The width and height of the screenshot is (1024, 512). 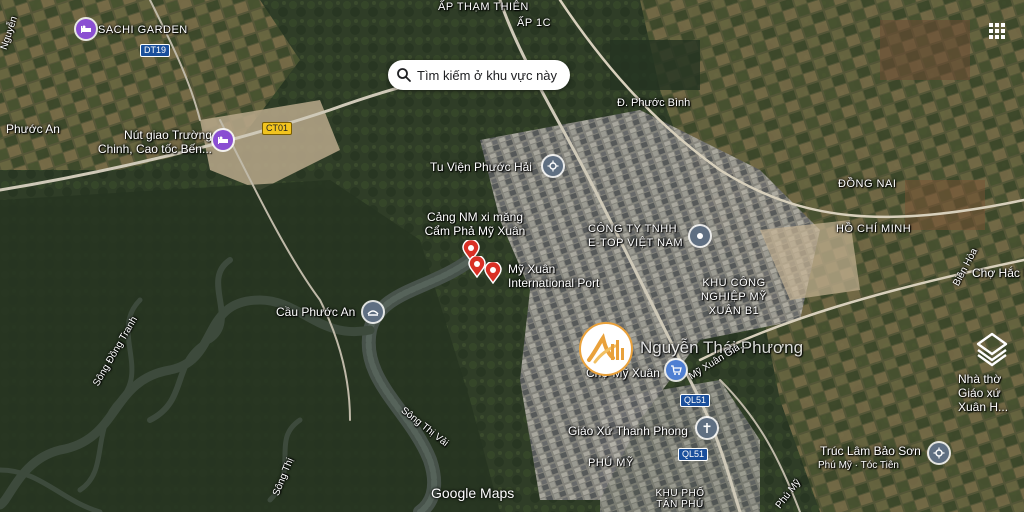 I want to click on label-truc-lam-bao-son: Trúc Lâm Bảo Sơn, so click(x=870, y=451).